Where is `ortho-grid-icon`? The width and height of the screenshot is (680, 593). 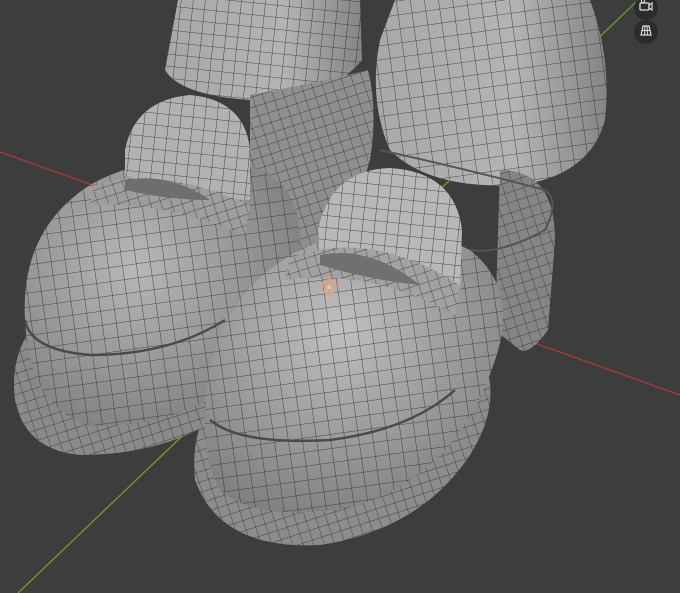
ortho-grid-icon is located at coordinates (646, 32).